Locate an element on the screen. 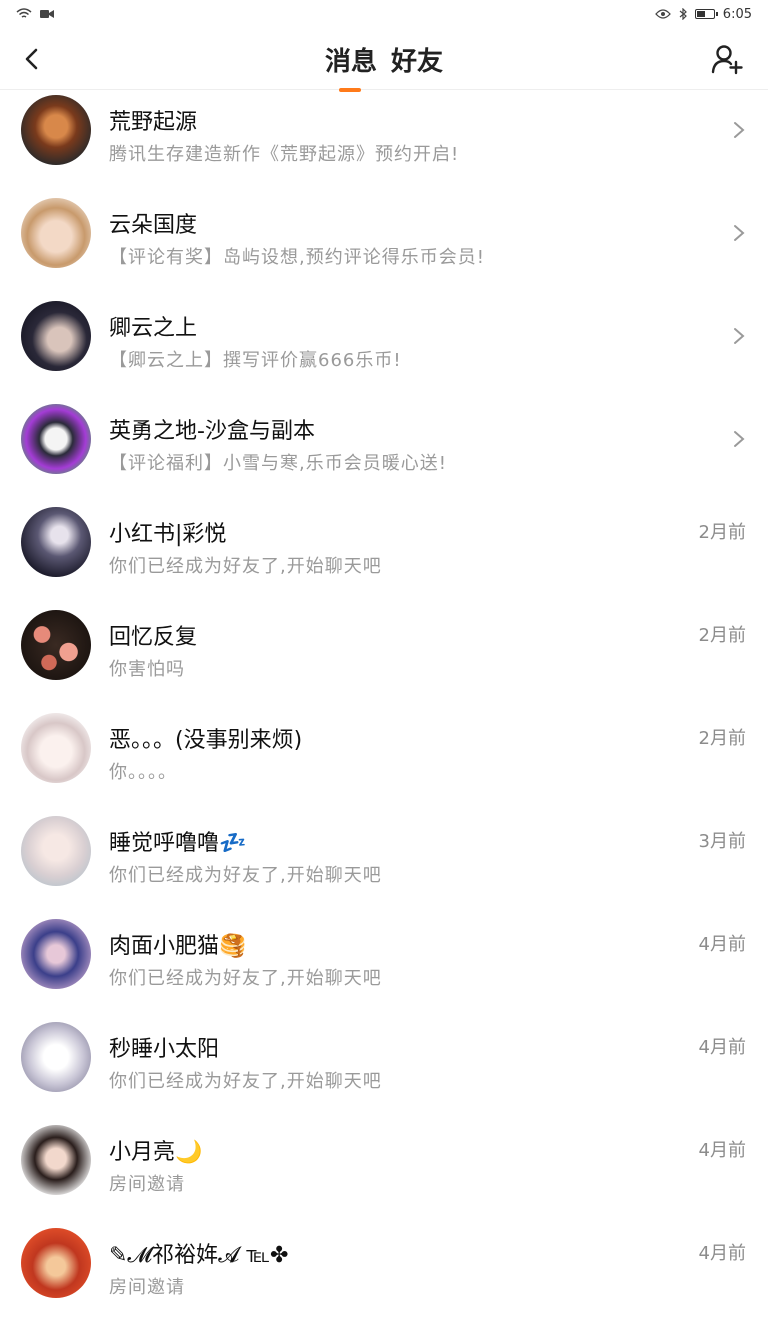 The width and height of the screenshot is (768, 1326). item-name: 小红书|彩悦 is located at coordinates (168, 534).